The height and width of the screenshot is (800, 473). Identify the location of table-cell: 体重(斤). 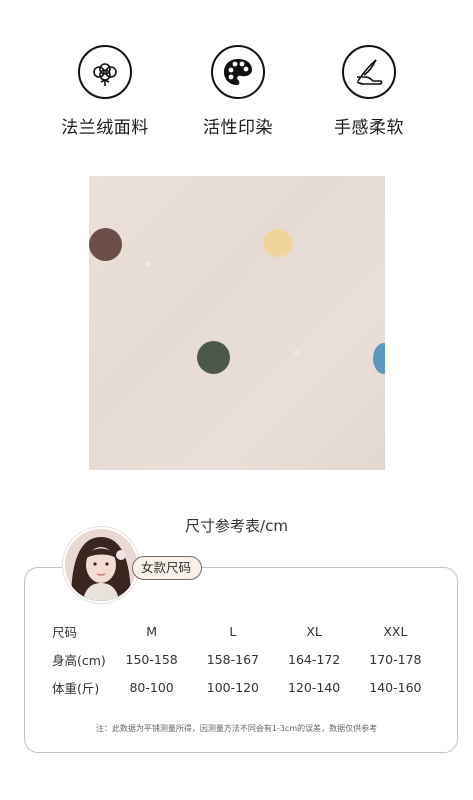
(76, 688).